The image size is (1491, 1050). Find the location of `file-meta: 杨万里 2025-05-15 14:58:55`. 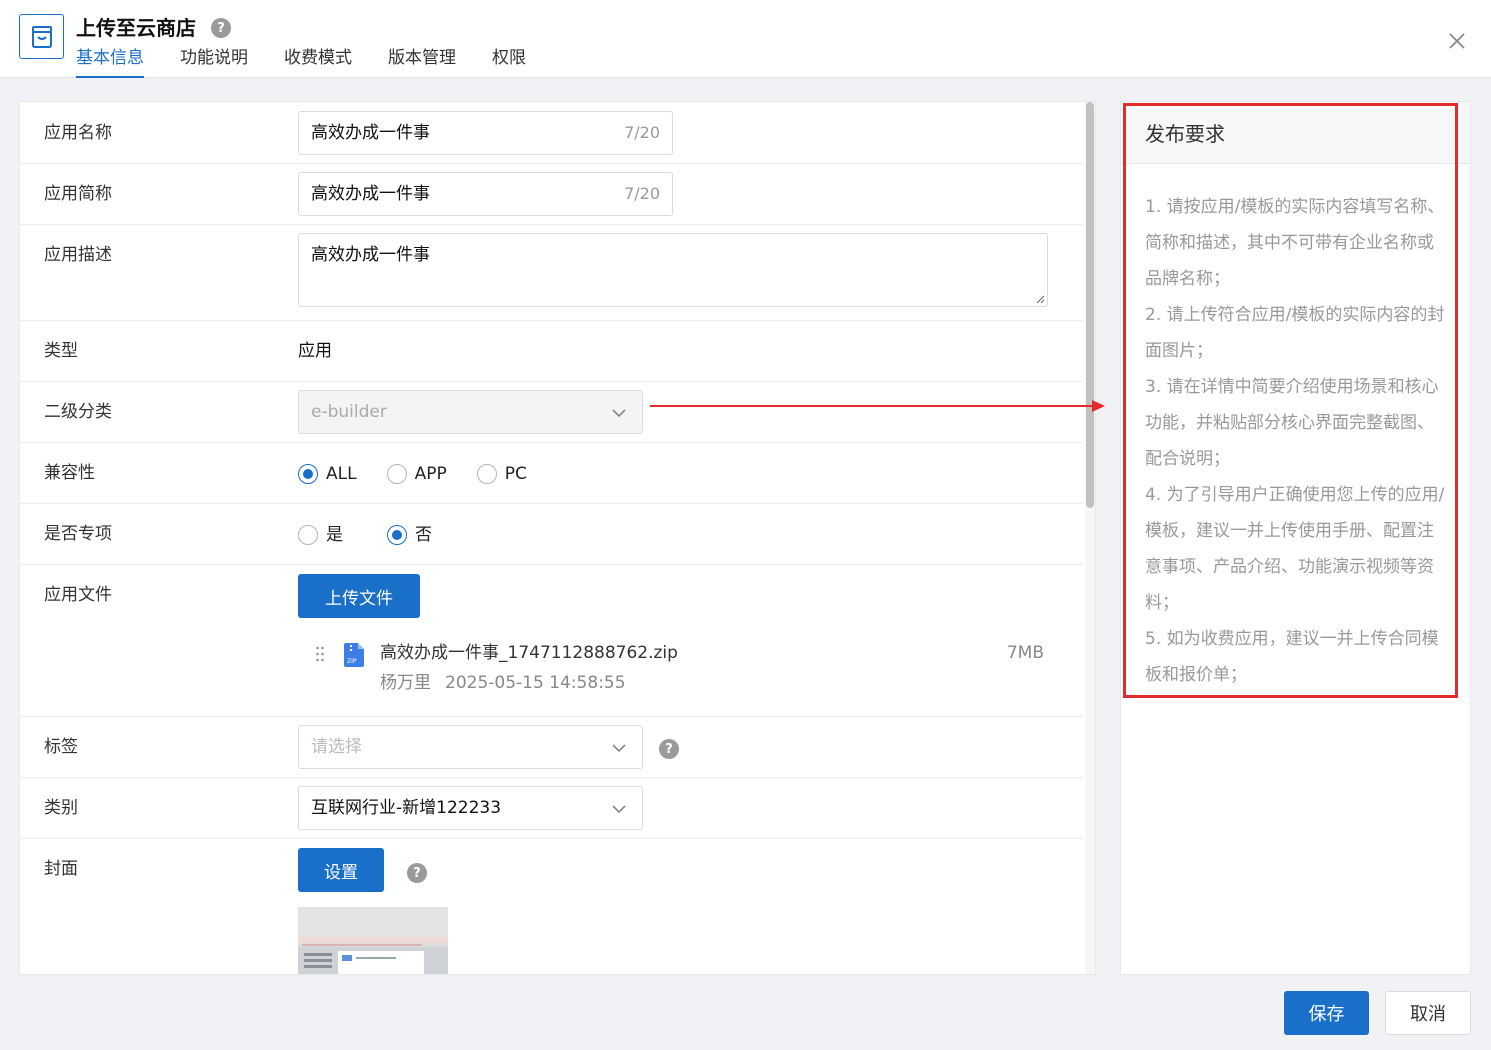

file-meta: 杨万里 2025-05-15 14:58:55 is located at coordinates (503, 683).